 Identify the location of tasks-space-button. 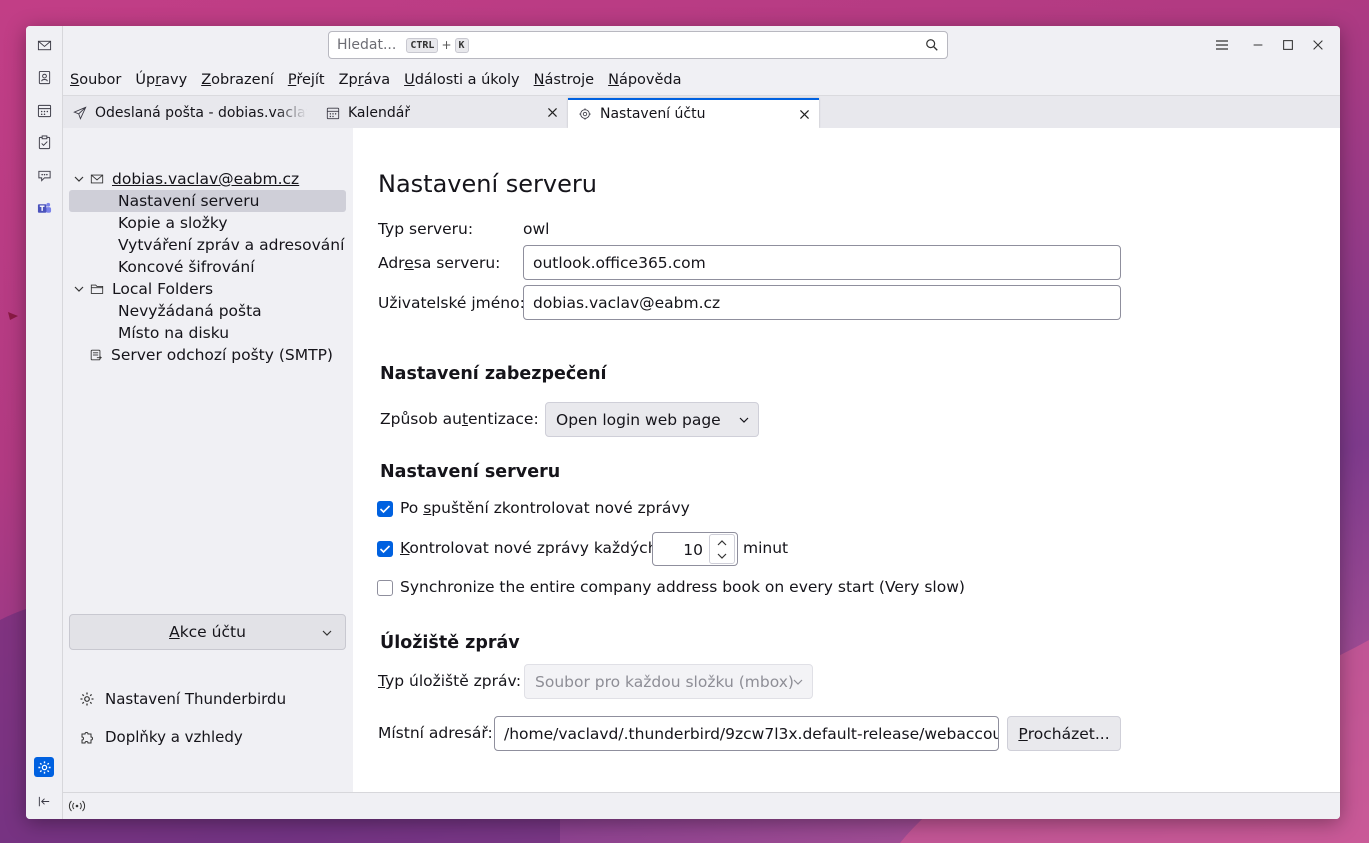
(44, 142).